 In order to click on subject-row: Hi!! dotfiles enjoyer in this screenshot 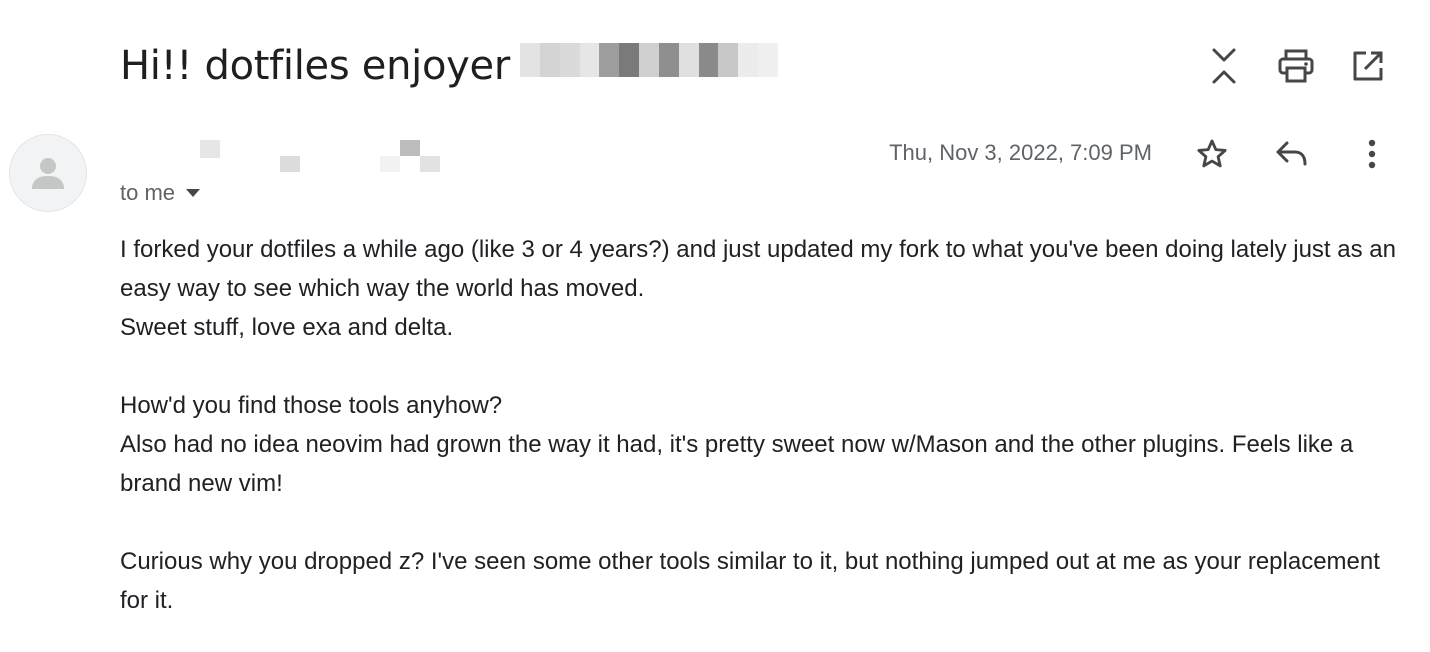, I will do `click(315, 66)`.